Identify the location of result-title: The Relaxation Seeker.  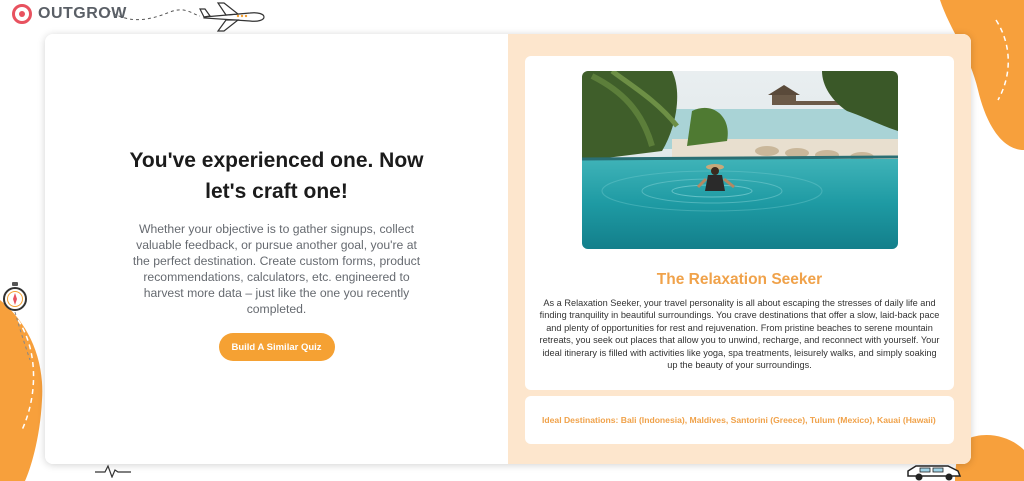
(739, 279).